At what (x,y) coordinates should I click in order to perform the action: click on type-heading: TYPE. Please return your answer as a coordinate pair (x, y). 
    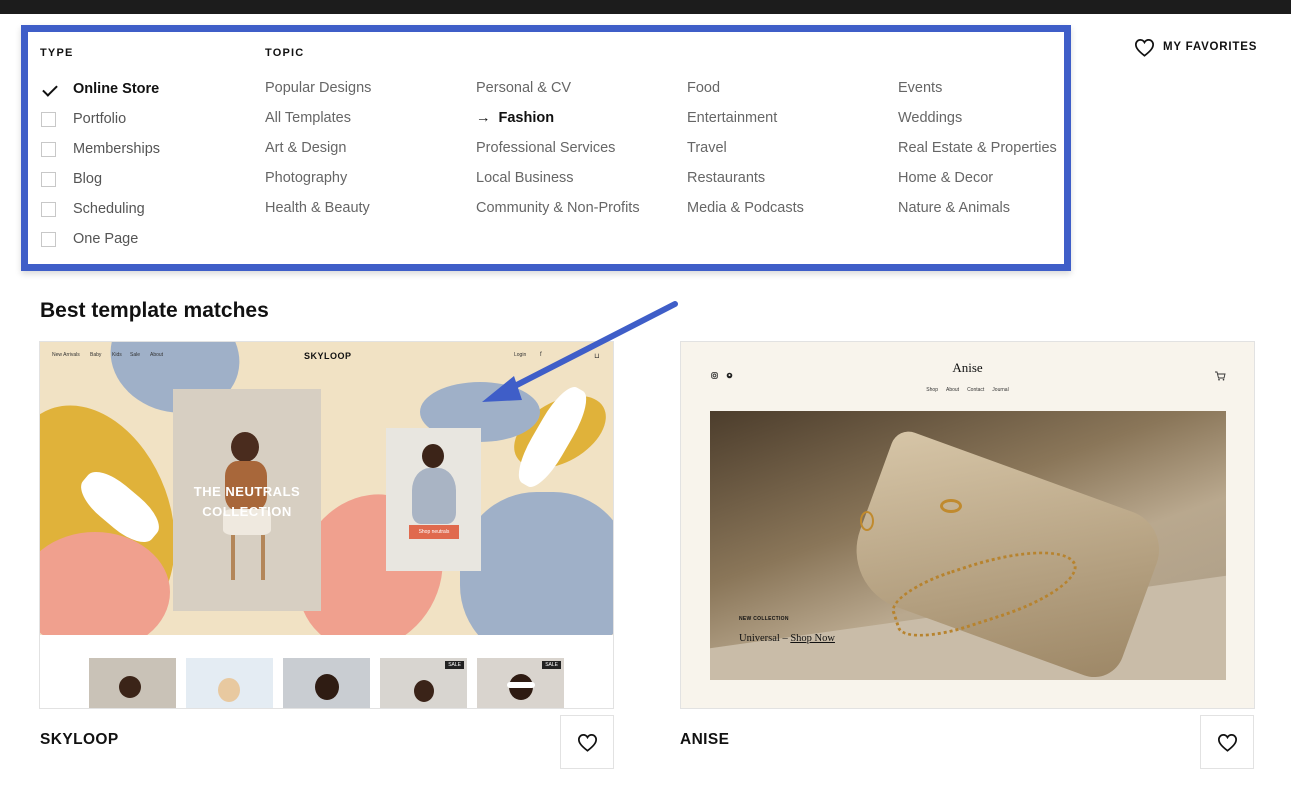
    Looking at the image, I should click on (57, 53).